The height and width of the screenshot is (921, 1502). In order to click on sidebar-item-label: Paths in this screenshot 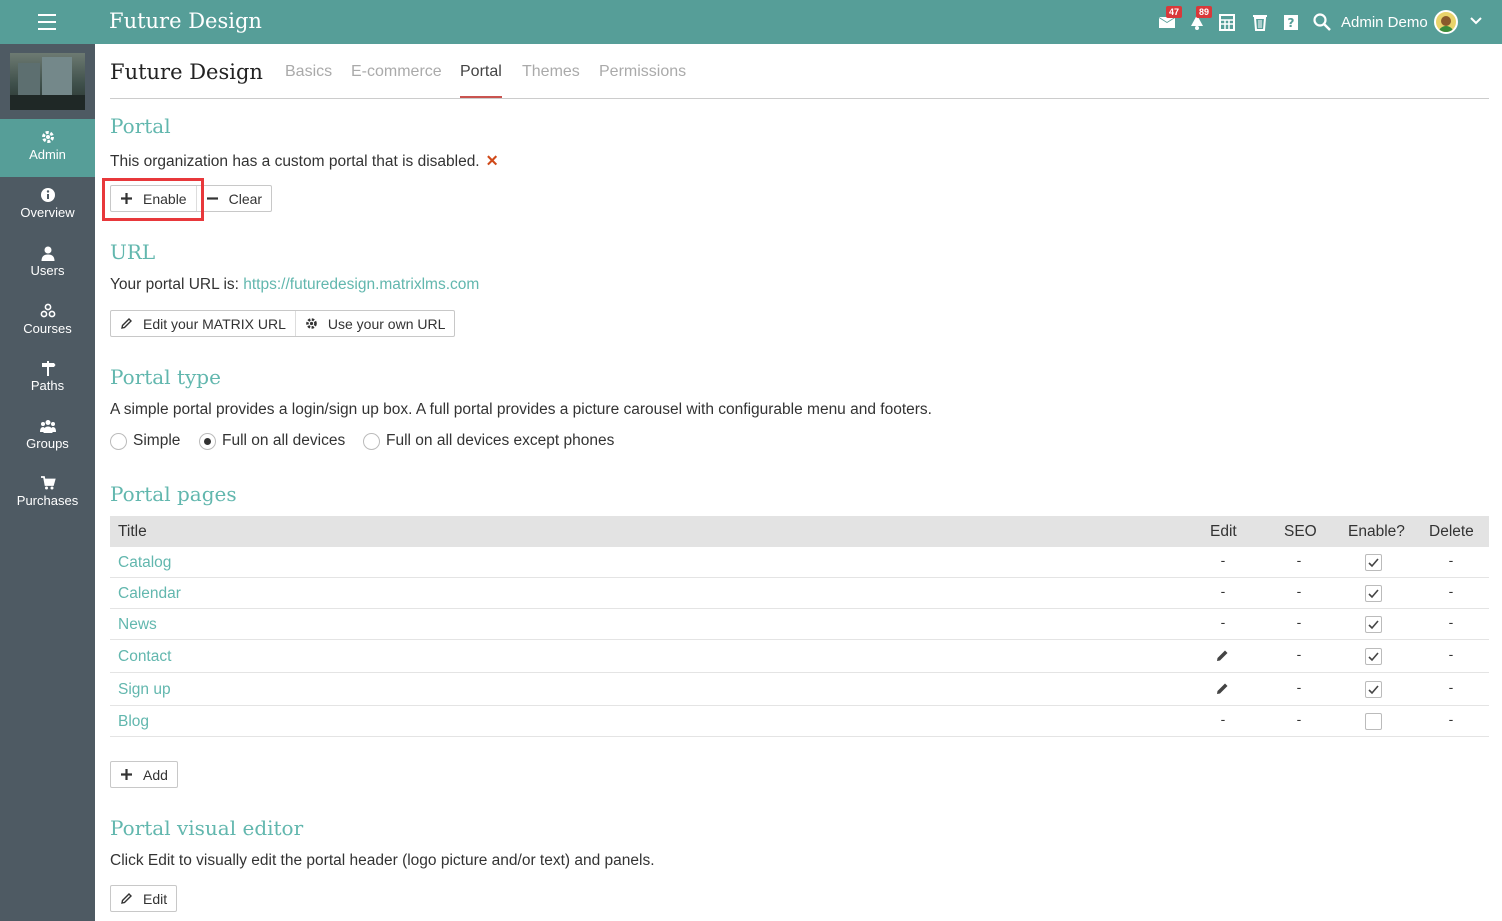, I will do `click(47, 385)`.